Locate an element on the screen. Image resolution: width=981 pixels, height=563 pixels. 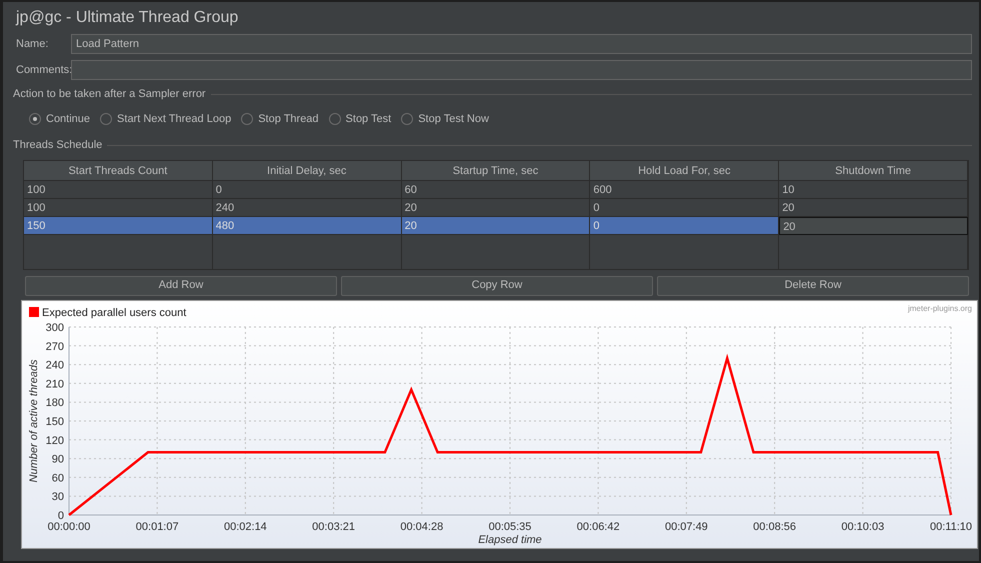
table-button: Add Row is located at coordinates (181, 286).